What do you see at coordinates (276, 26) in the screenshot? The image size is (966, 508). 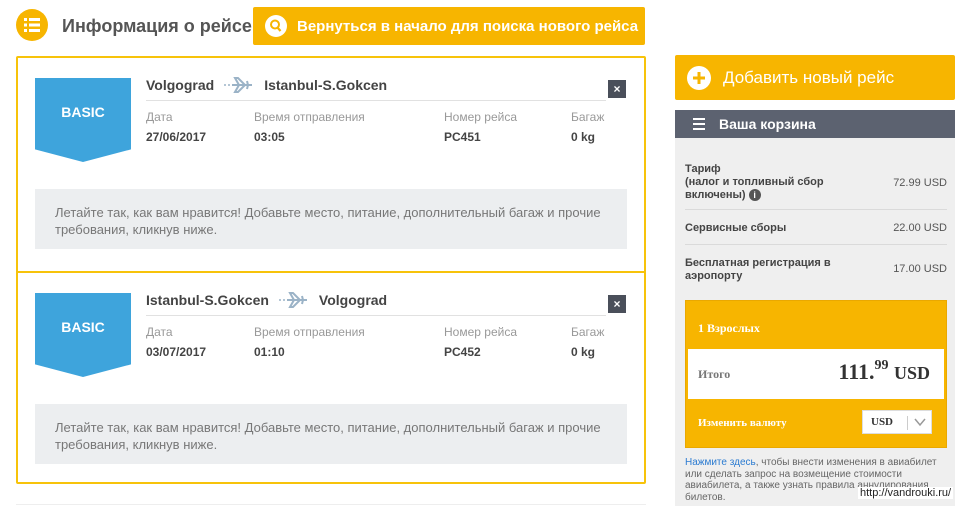 I see `search-icon` at bounding box center [276, 26].